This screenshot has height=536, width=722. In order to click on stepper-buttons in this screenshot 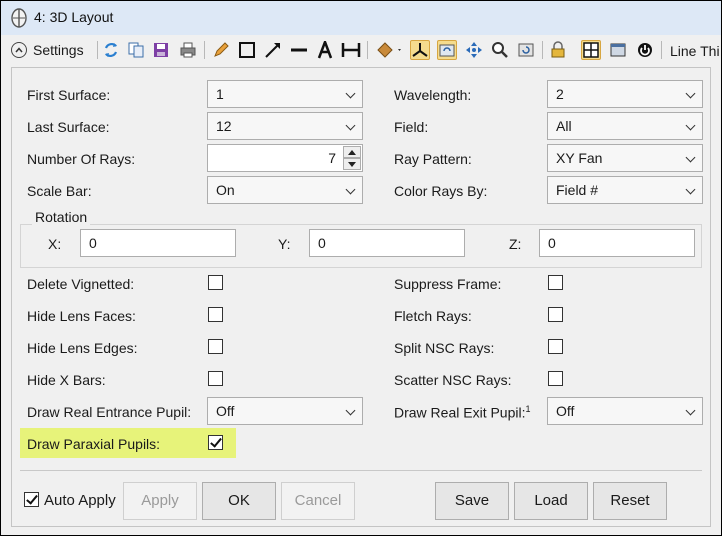, I will do `click(352, 158)`.